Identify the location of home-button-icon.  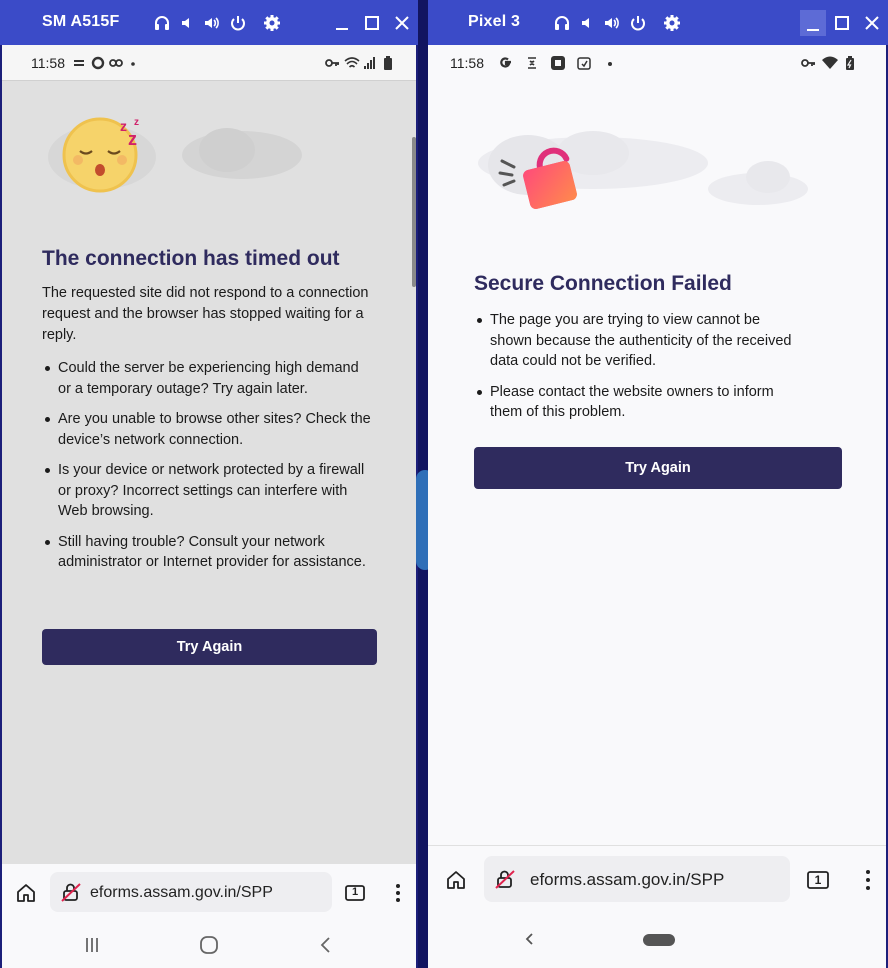
(209, 945).